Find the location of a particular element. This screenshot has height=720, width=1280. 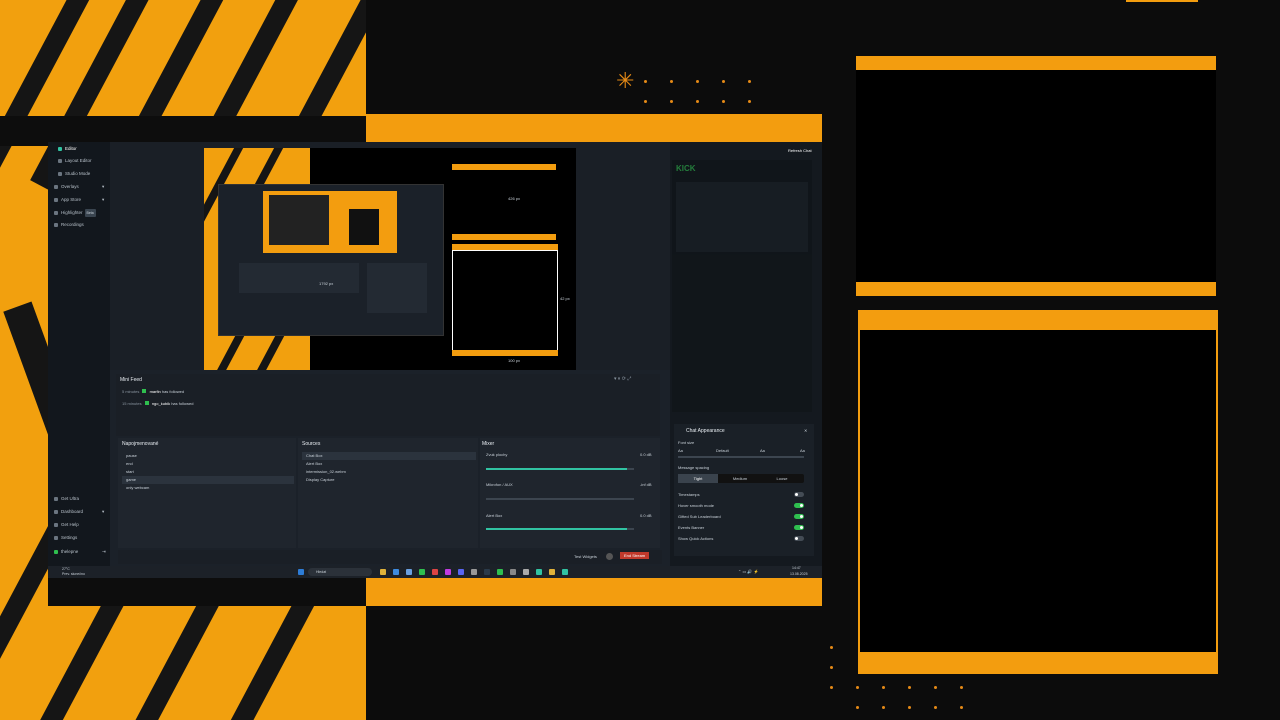

scene-item: start is located at coordinates (208, 472).